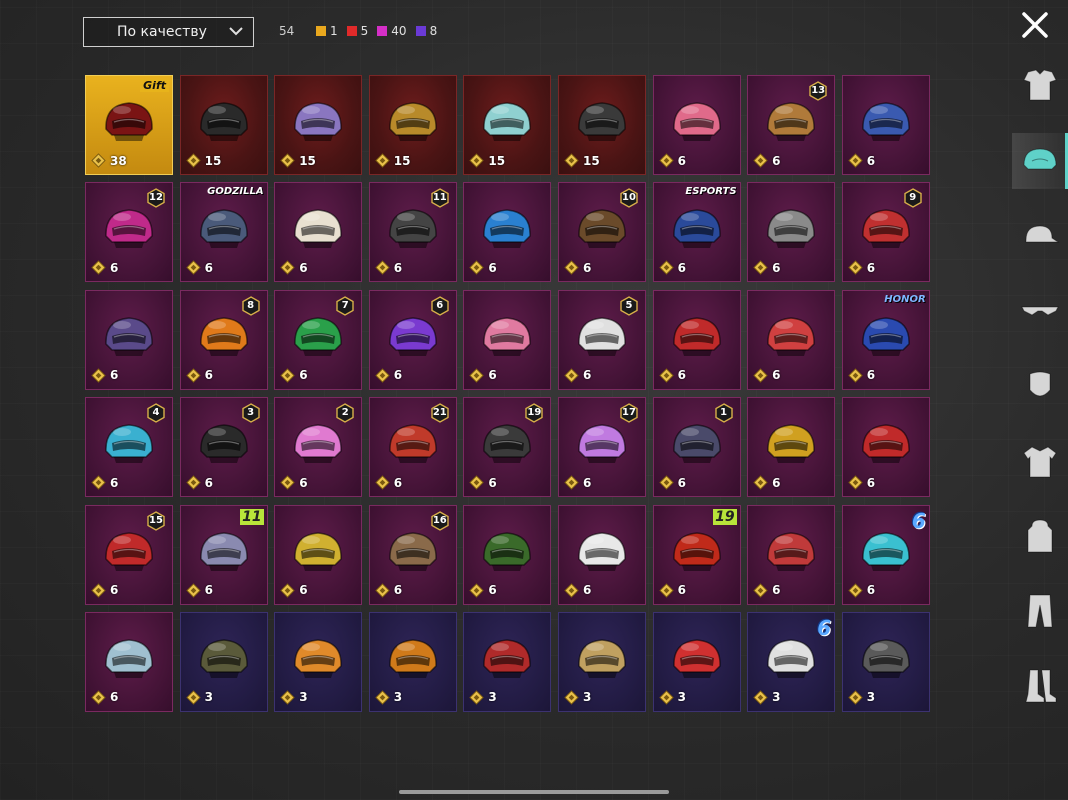 The height and width of the screenshot is (800, 1068). What do you see at coordinates (1035, 25) in the screenshot?
I see `close-icon` at bounding box center [1035, 25].